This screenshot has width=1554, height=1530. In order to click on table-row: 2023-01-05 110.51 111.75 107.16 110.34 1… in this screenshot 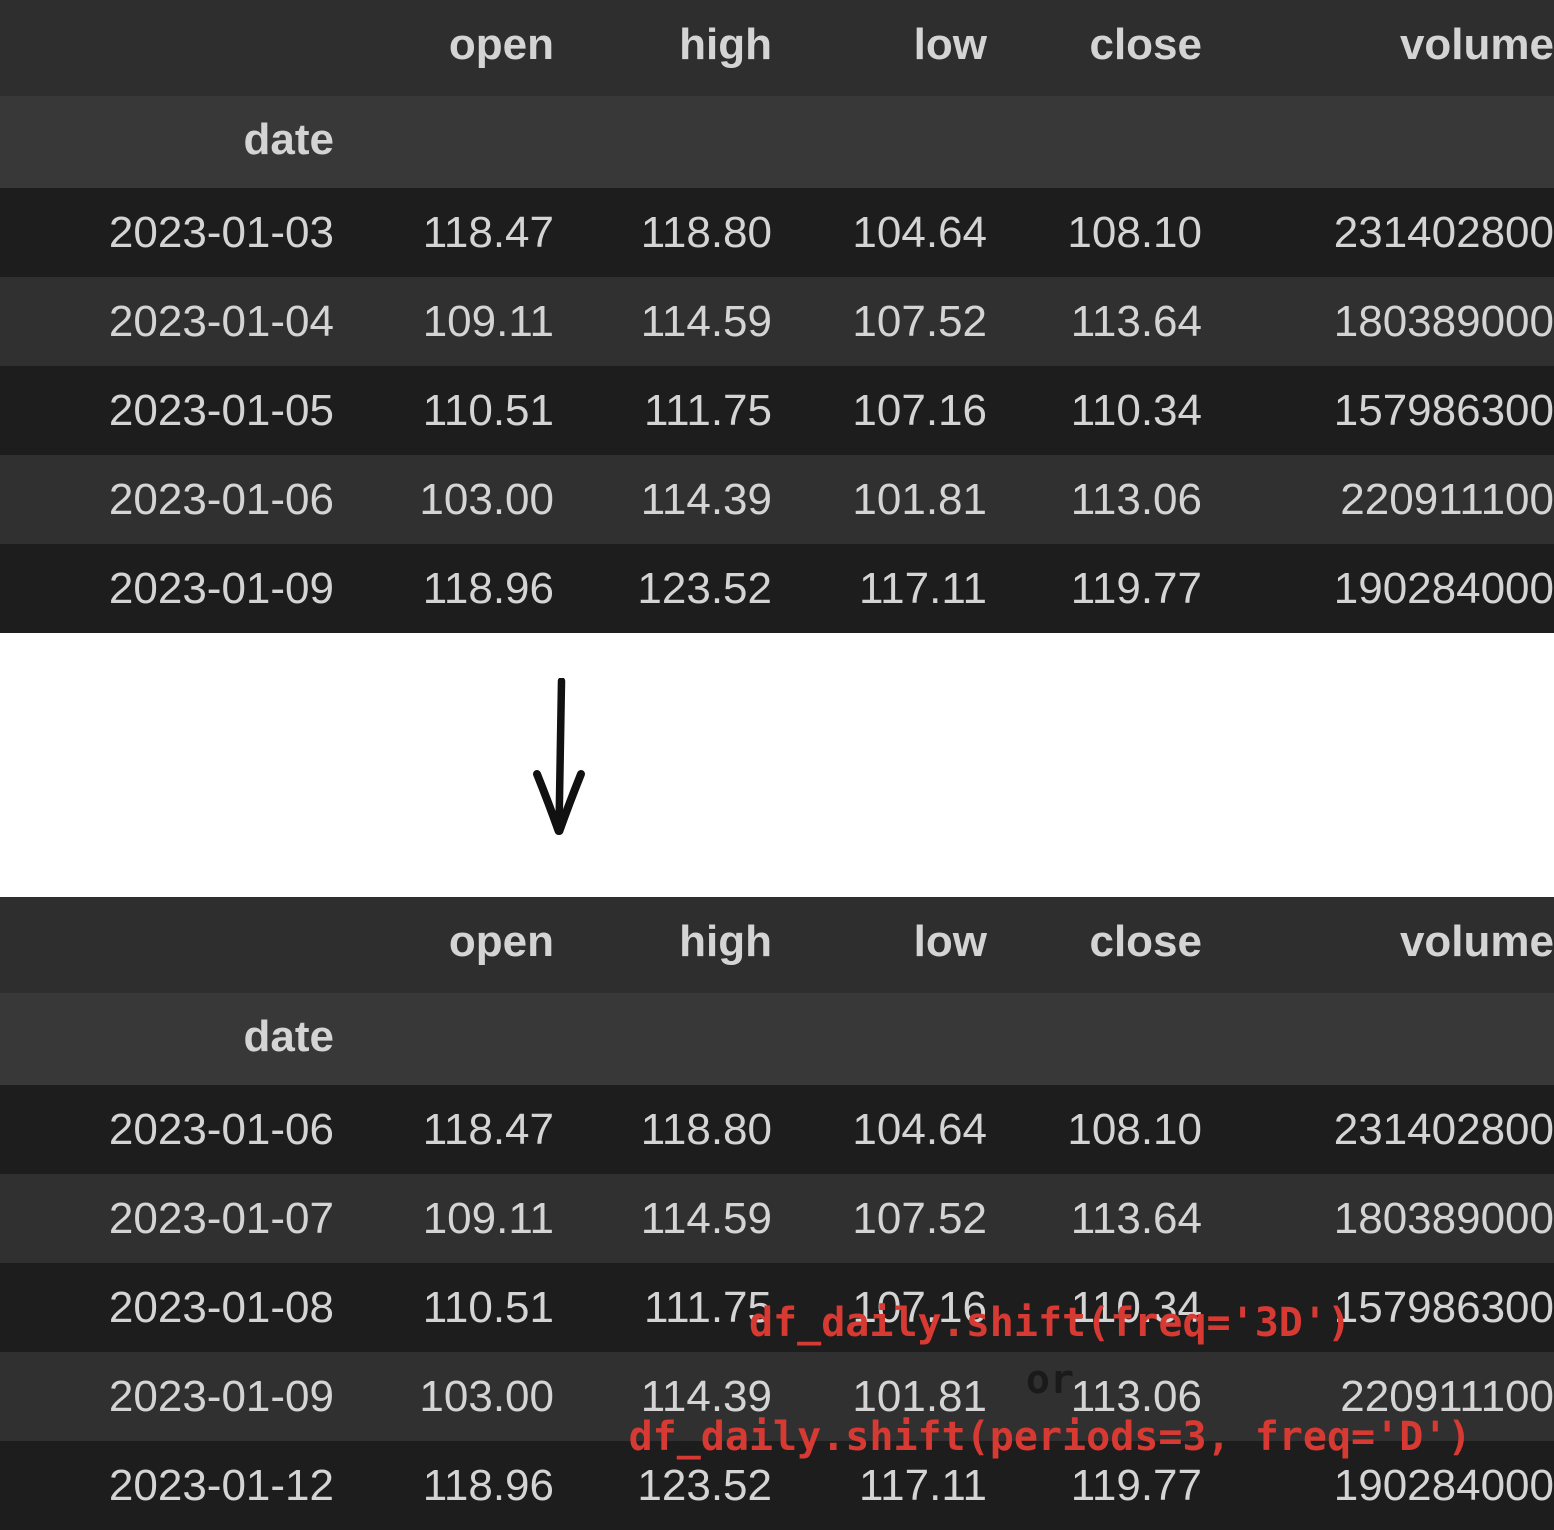, I will do `click(777, 410)`.